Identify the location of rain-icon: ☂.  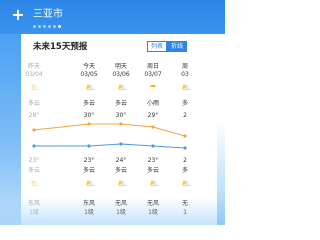
(153, 87).